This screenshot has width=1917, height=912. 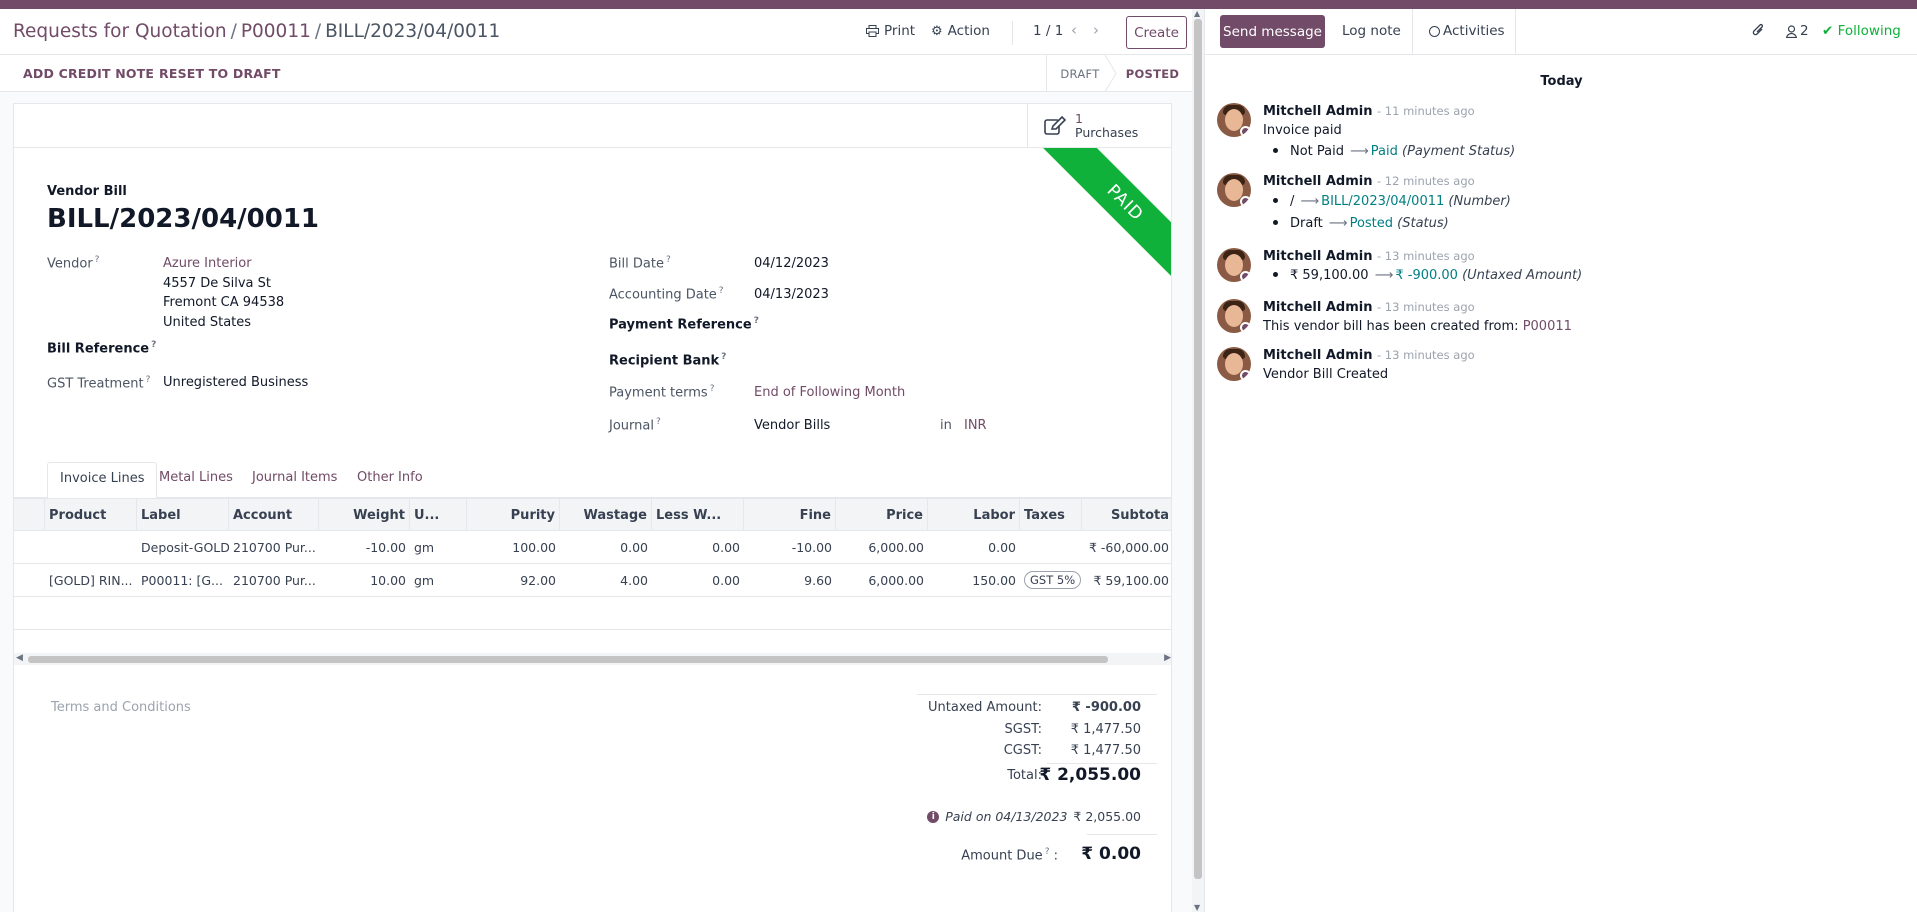 What do you see at coordinates (102, 480) in the screenshot?
I see `tab-invoice-lines: Invoice Lines` at bounding box center [102, 480].